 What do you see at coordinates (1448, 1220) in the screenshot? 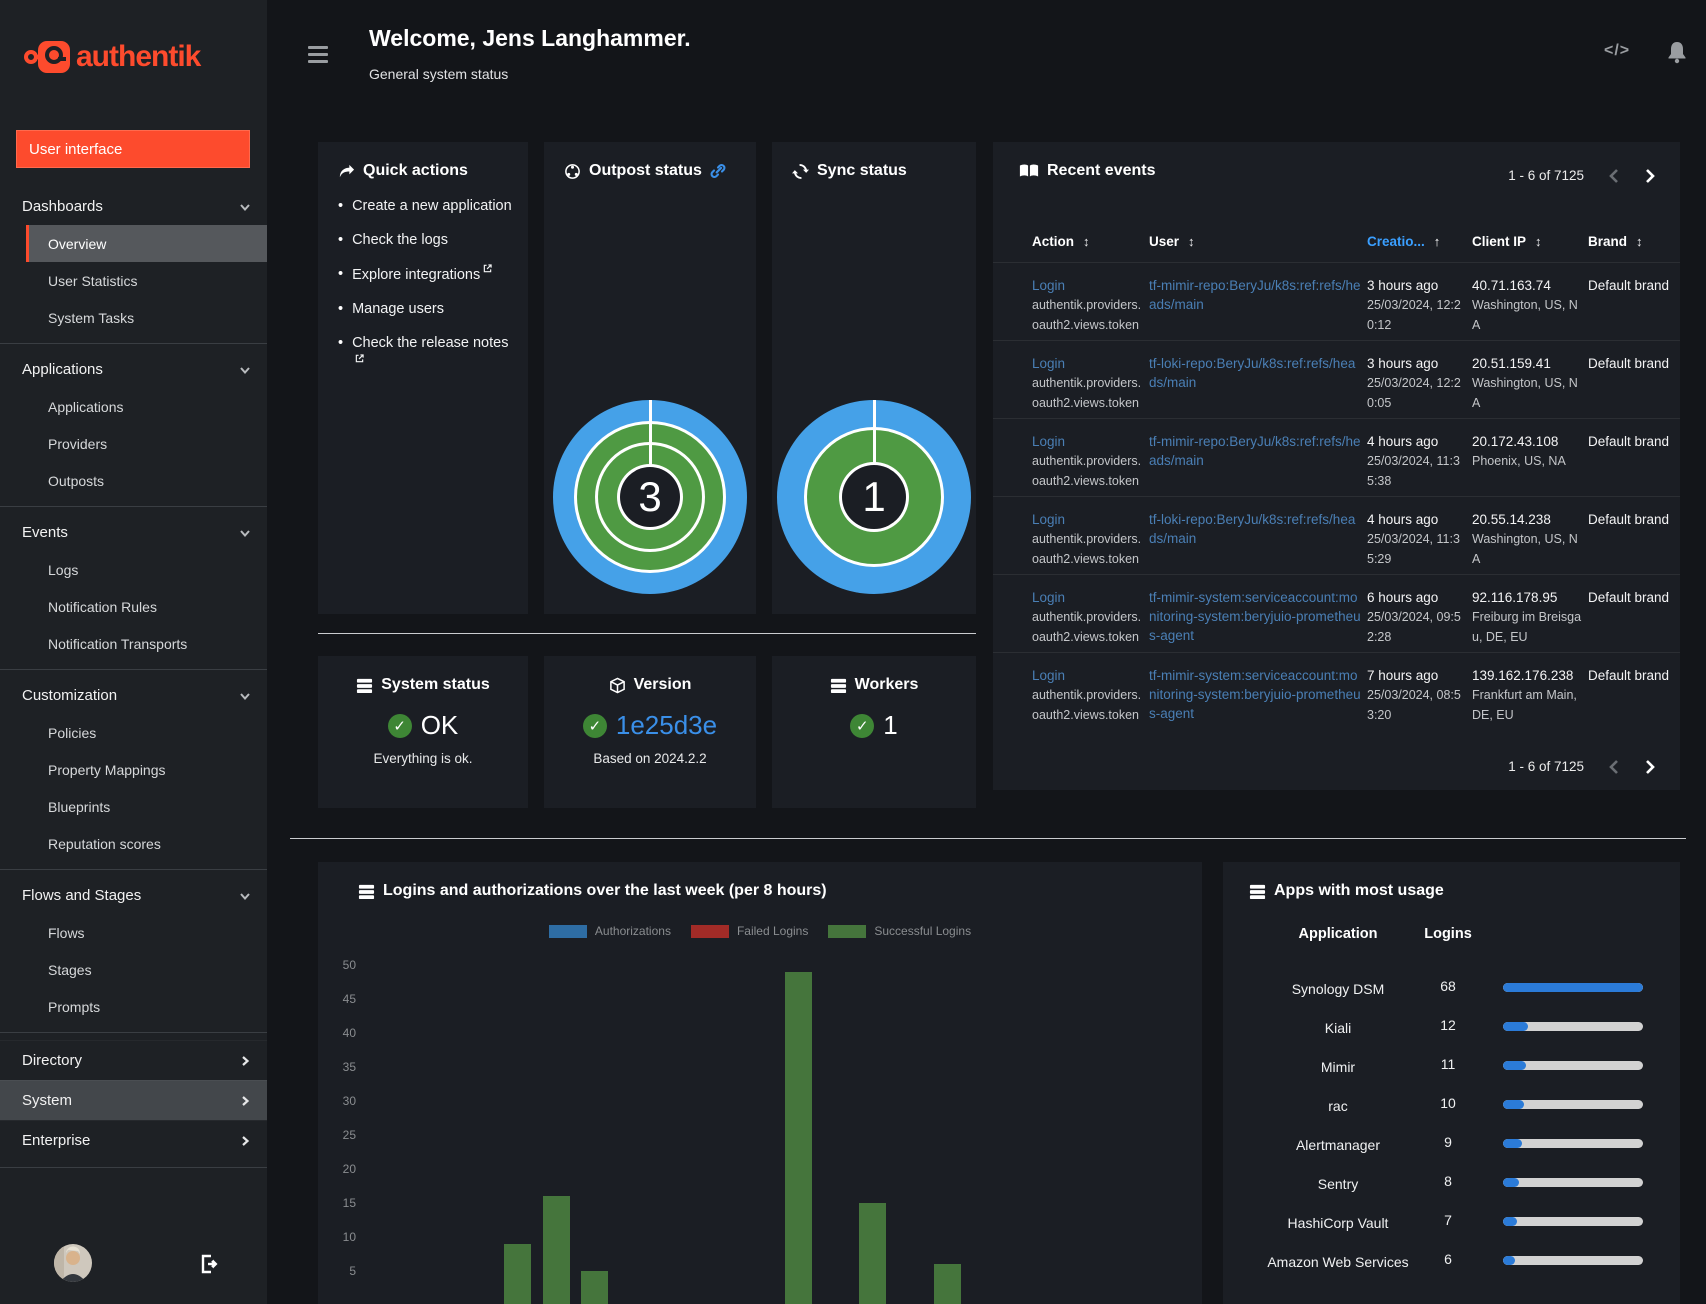
I see `app-login-count: 7` at bounding box center [1448, 1220].